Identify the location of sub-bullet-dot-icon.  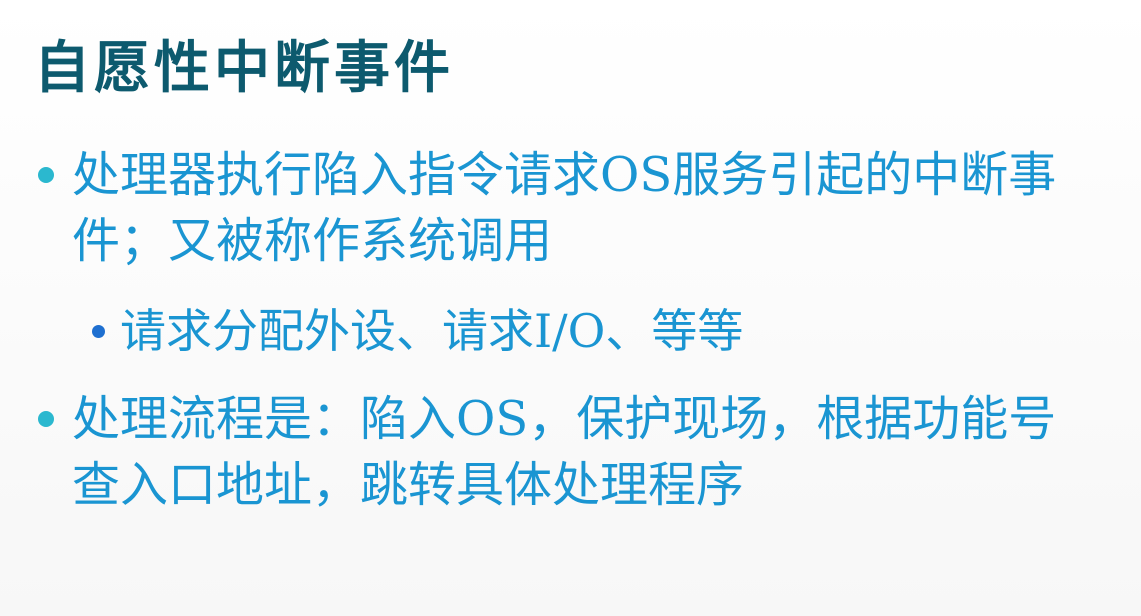
(98, 331).